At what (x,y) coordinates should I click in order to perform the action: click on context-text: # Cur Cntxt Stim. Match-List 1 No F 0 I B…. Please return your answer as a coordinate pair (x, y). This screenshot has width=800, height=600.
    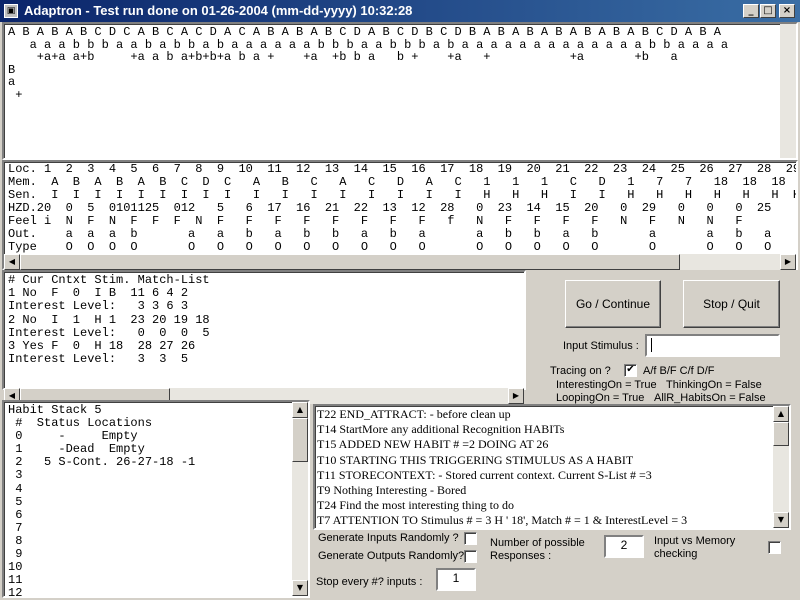
    Looking at the image, I should click on (109, 320).